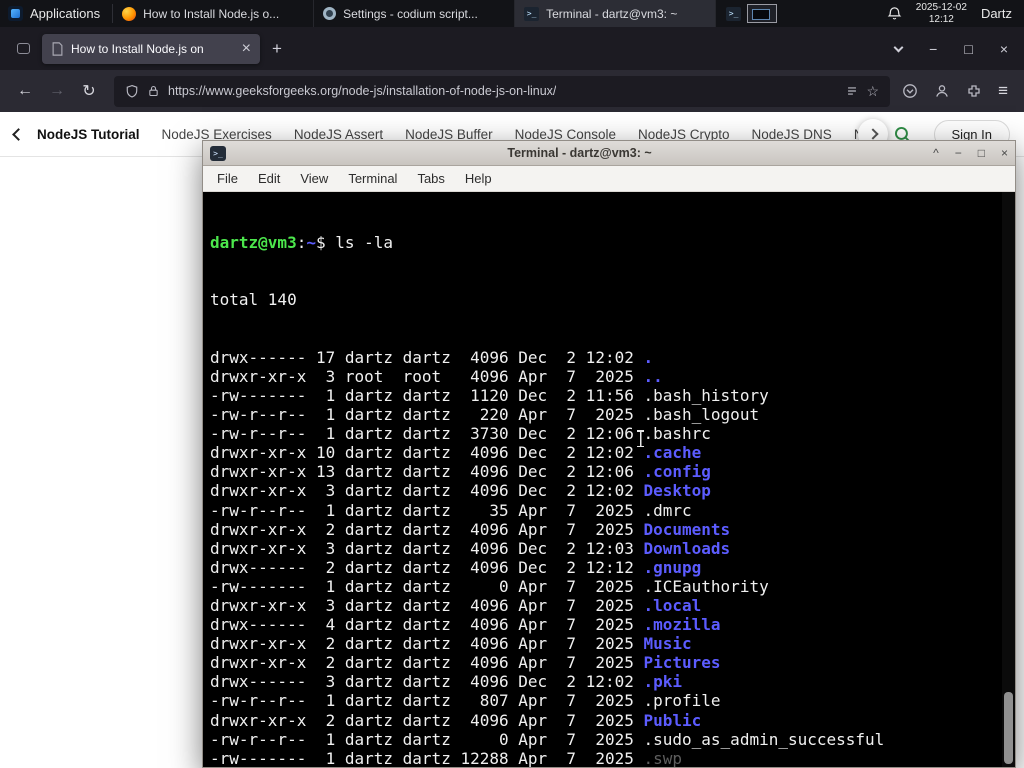  Describe the element at coordinates (1004, 49) in the screenshot. I see `window-close-button: ×` at that location.